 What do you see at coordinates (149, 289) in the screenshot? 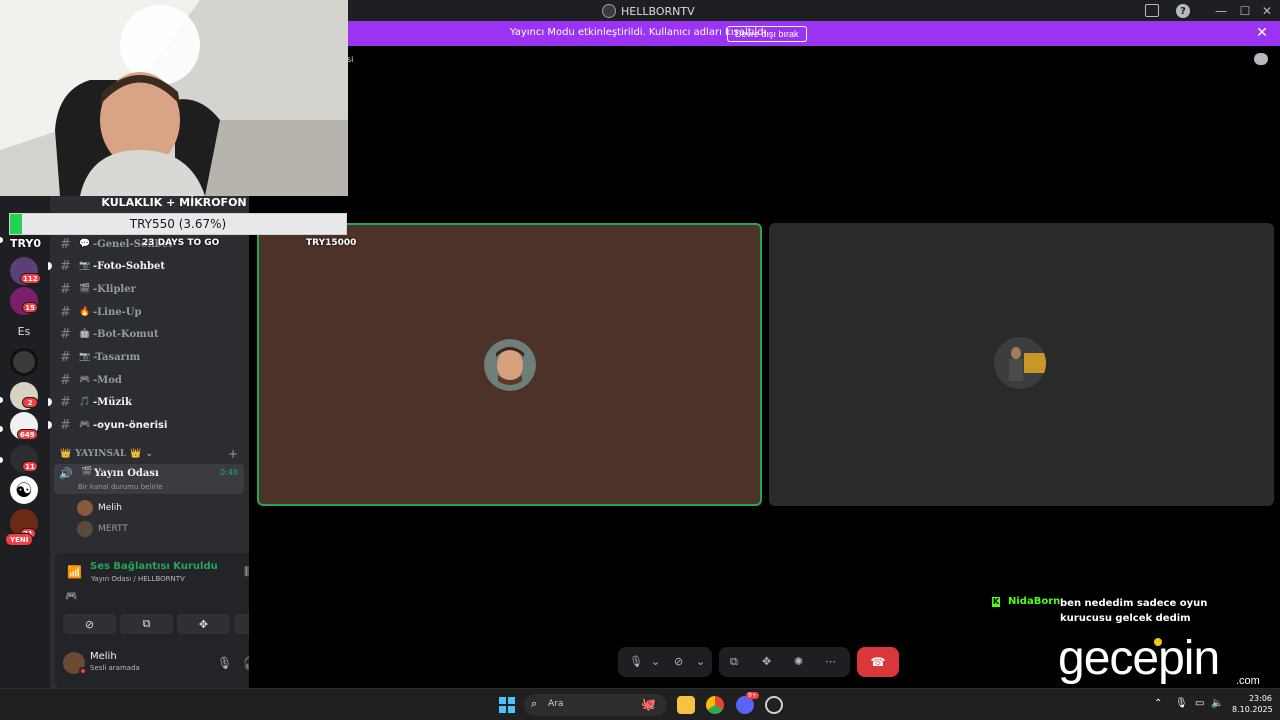
I see `channel-item: # 🎬 -Klipler` at bounding box center [149, 289].